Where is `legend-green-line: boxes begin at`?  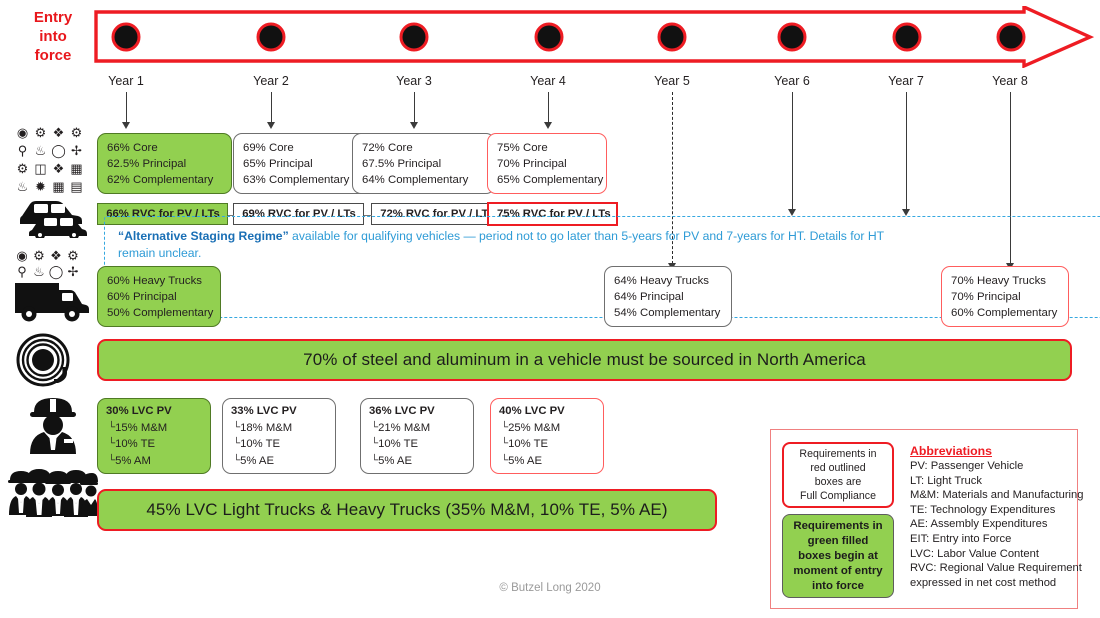 legend-green-line: boxes begin at is located at coordinates (838, 555).